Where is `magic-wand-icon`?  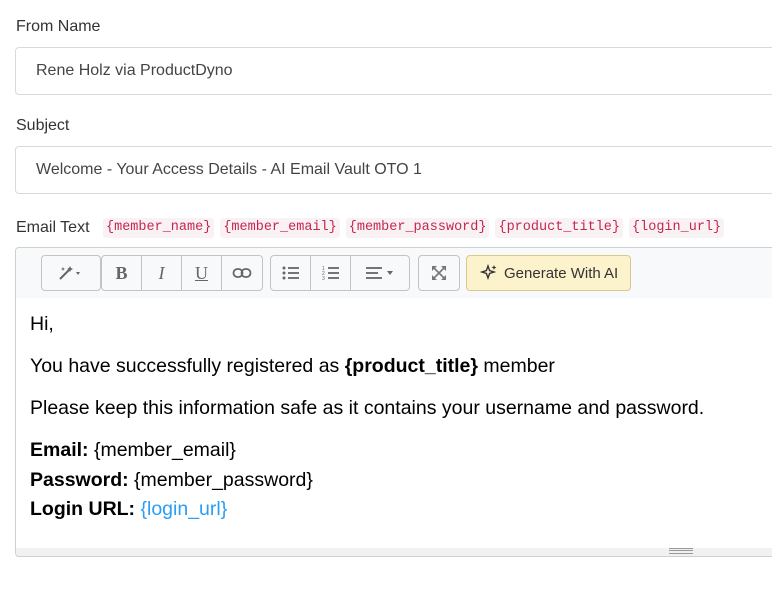
magic-wand-icon is located at coordinates (69, 273).